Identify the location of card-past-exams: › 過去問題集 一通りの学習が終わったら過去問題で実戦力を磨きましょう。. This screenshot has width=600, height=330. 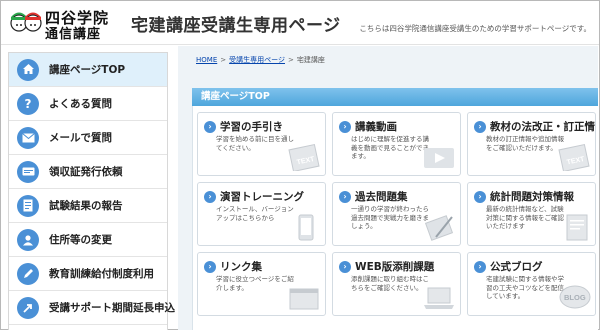
(396, 214).